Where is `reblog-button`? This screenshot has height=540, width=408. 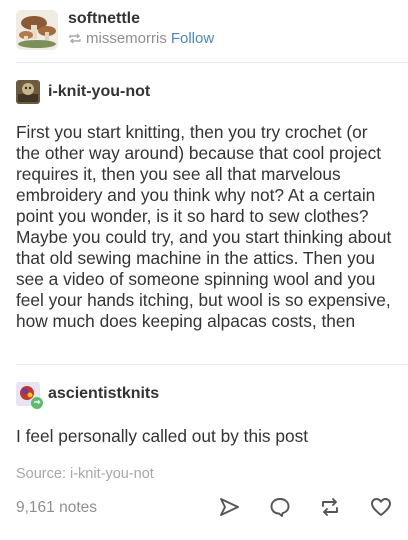 reblog-button is located at coordinates (330, 507).